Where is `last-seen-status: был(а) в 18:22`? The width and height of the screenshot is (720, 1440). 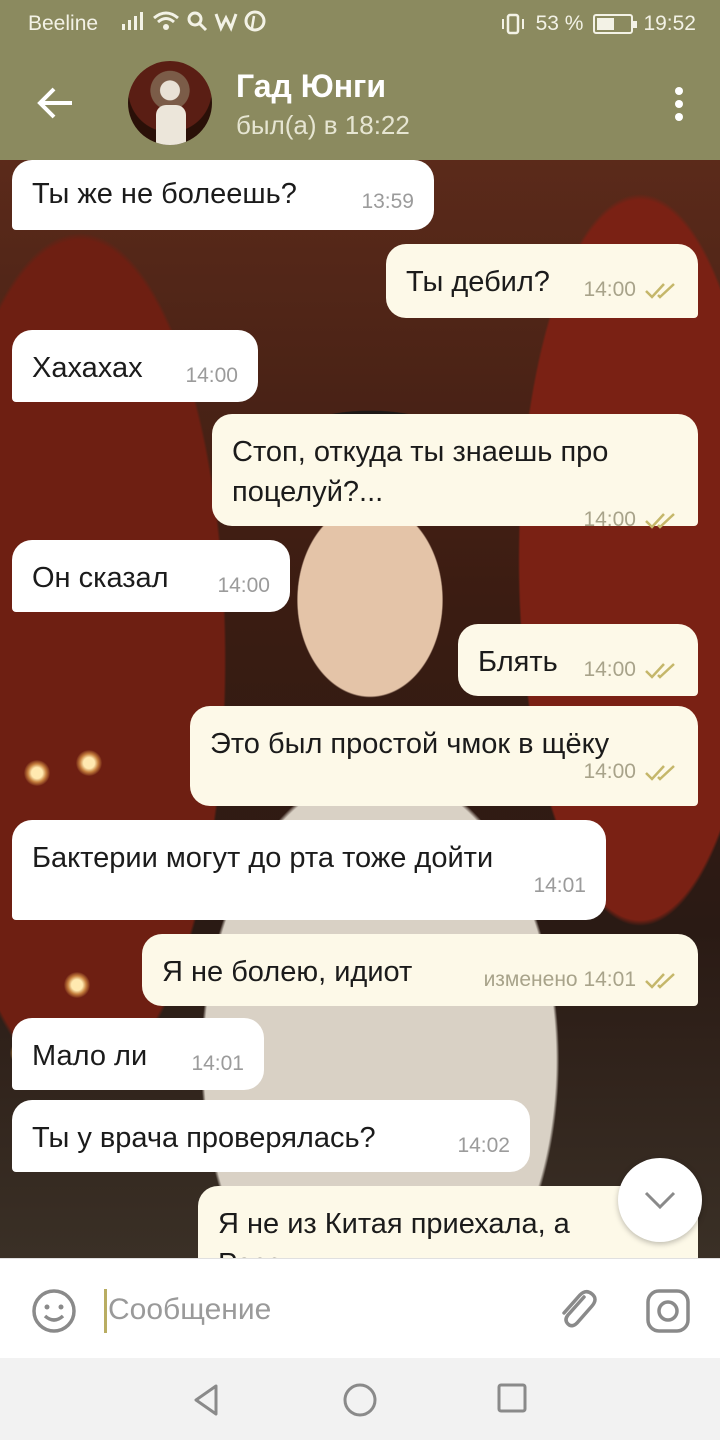 last-seen-status: был(а) в 18:22 is located at coordinates (323, 125).